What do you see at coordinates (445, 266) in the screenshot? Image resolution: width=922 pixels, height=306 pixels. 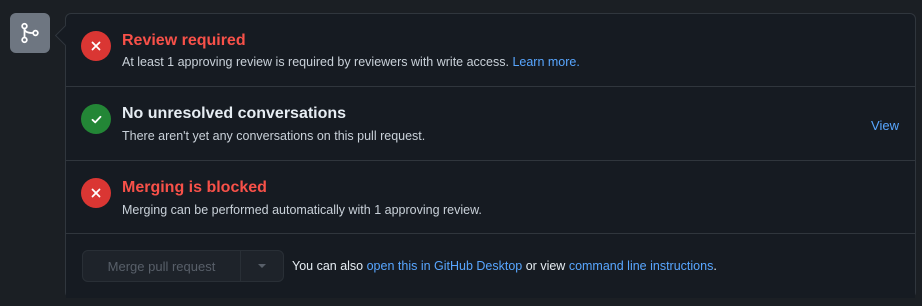 I see `open-in-github-desktop-link: open this in GitHub Desktop` at bounding box center [445, 266].